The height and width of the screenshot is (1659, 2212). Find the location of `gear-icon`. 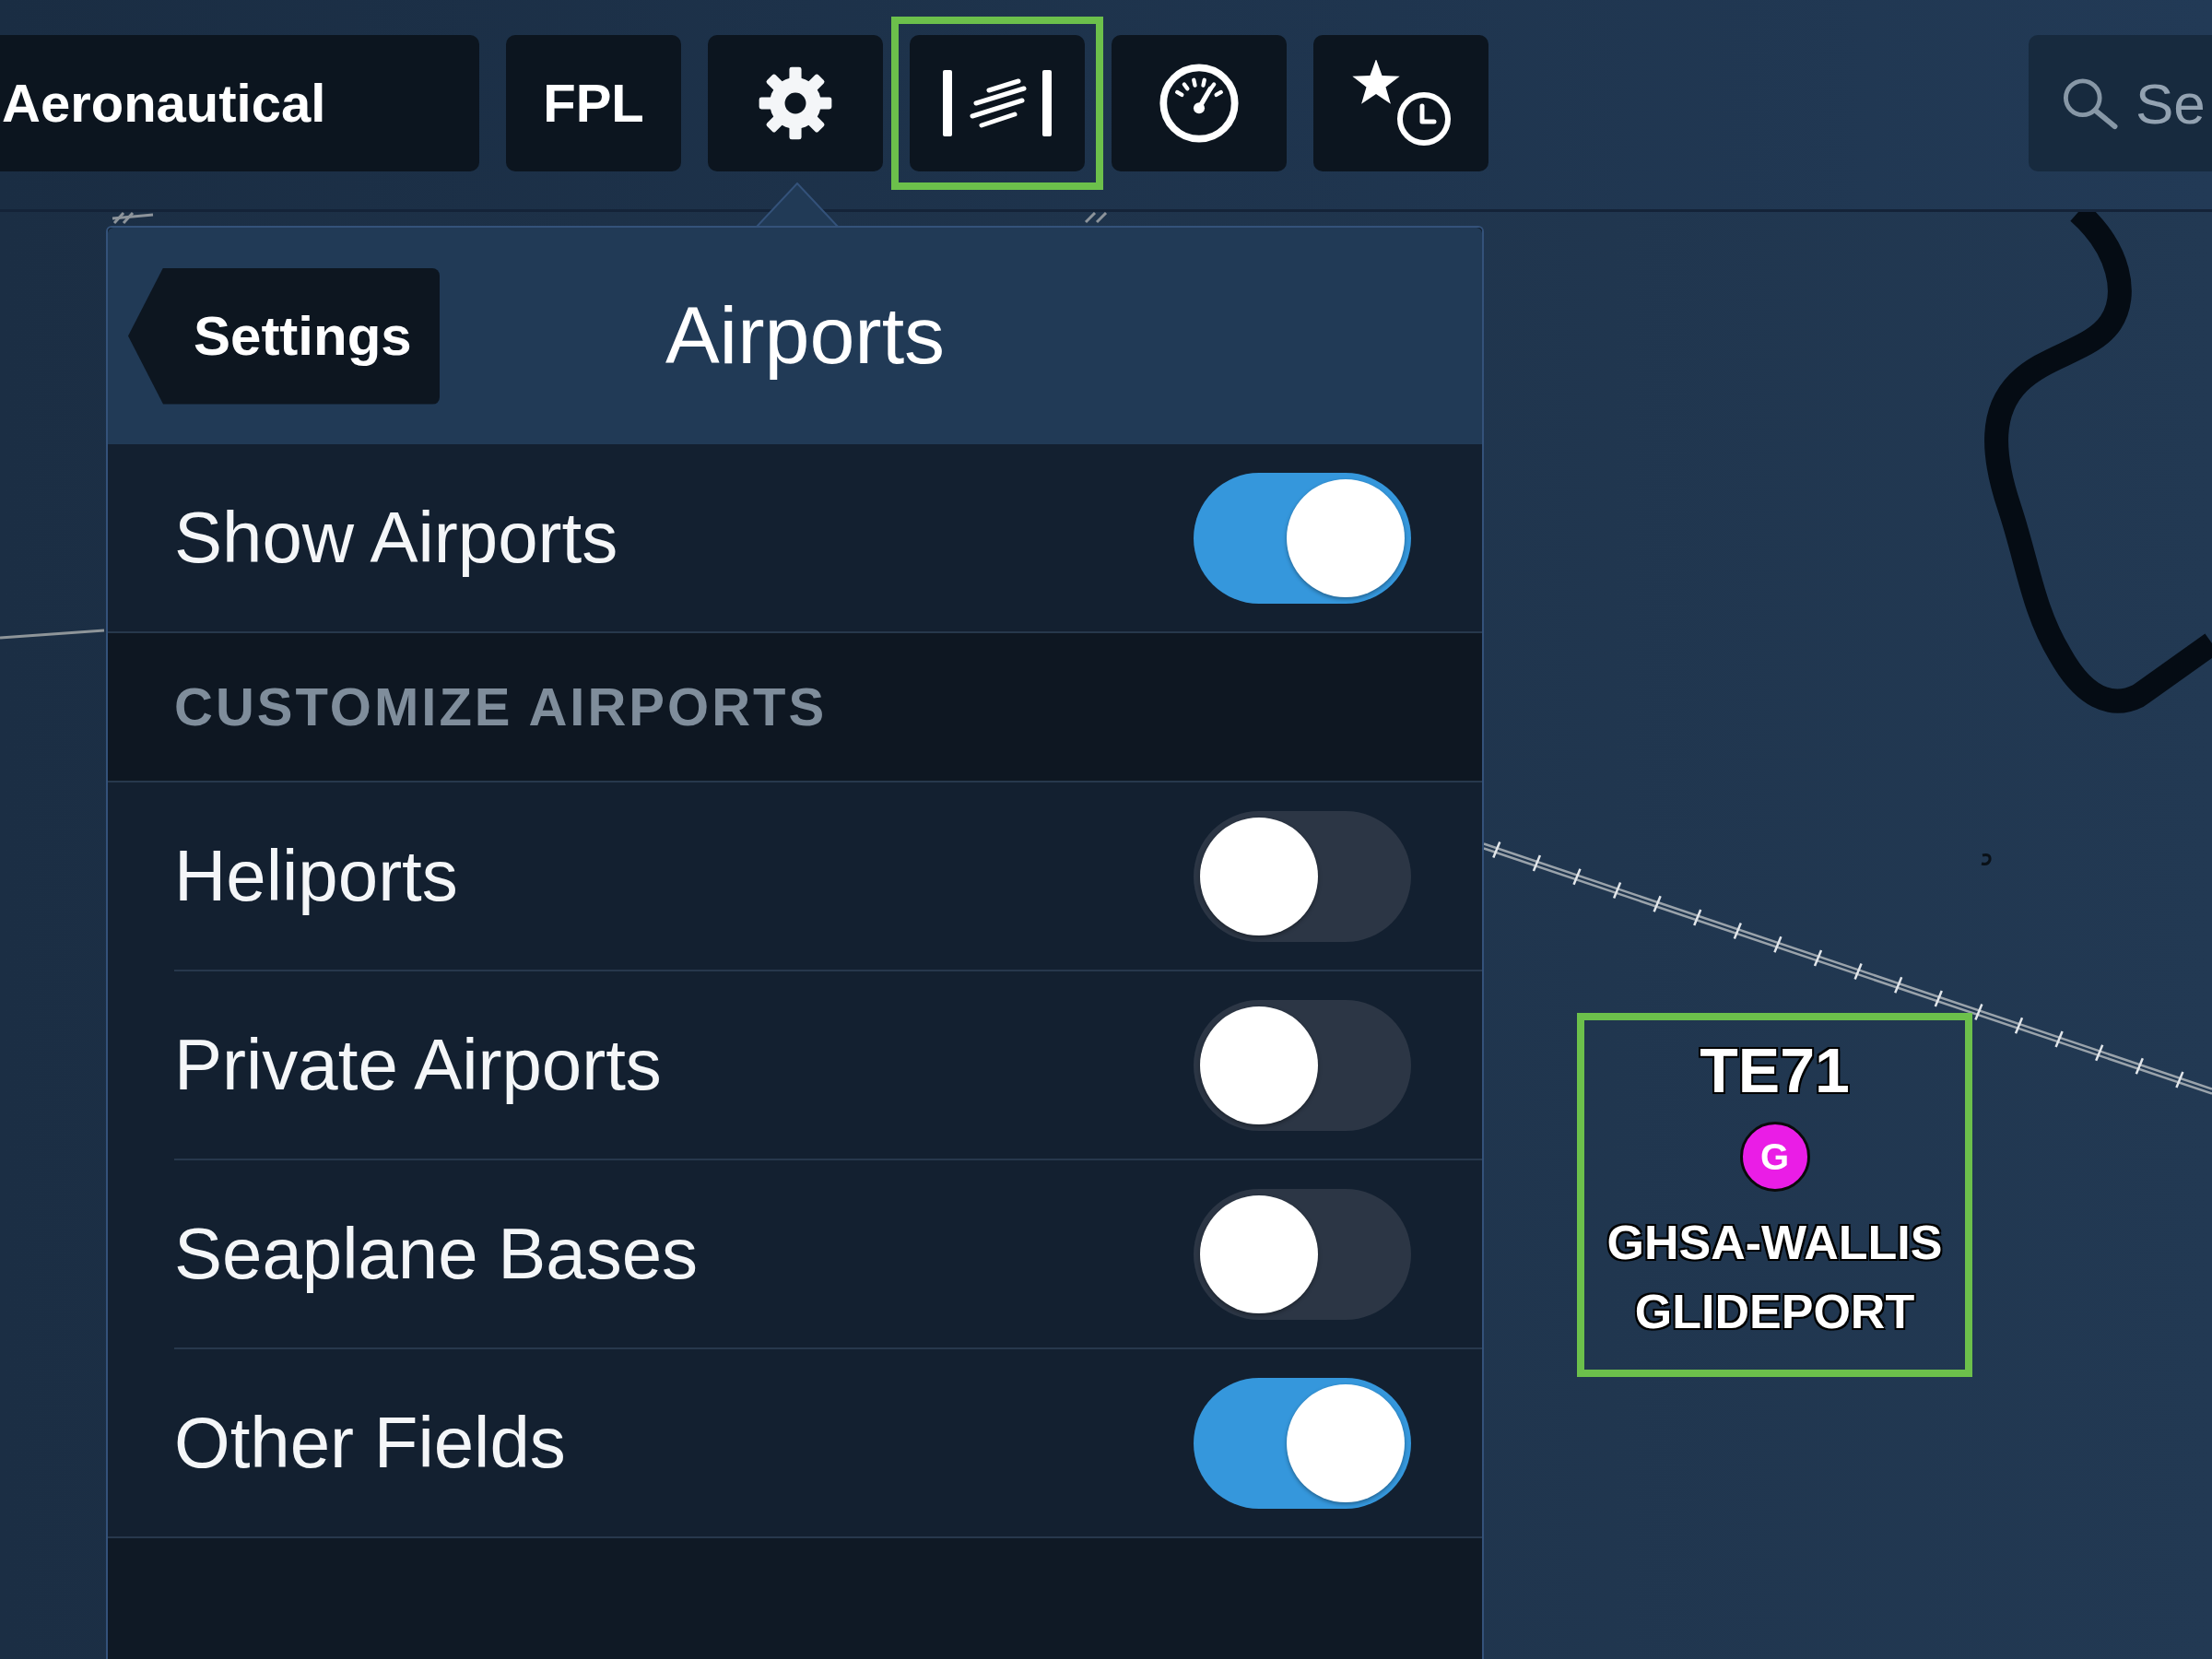

gear-icon is located at coordinates (795, 103).